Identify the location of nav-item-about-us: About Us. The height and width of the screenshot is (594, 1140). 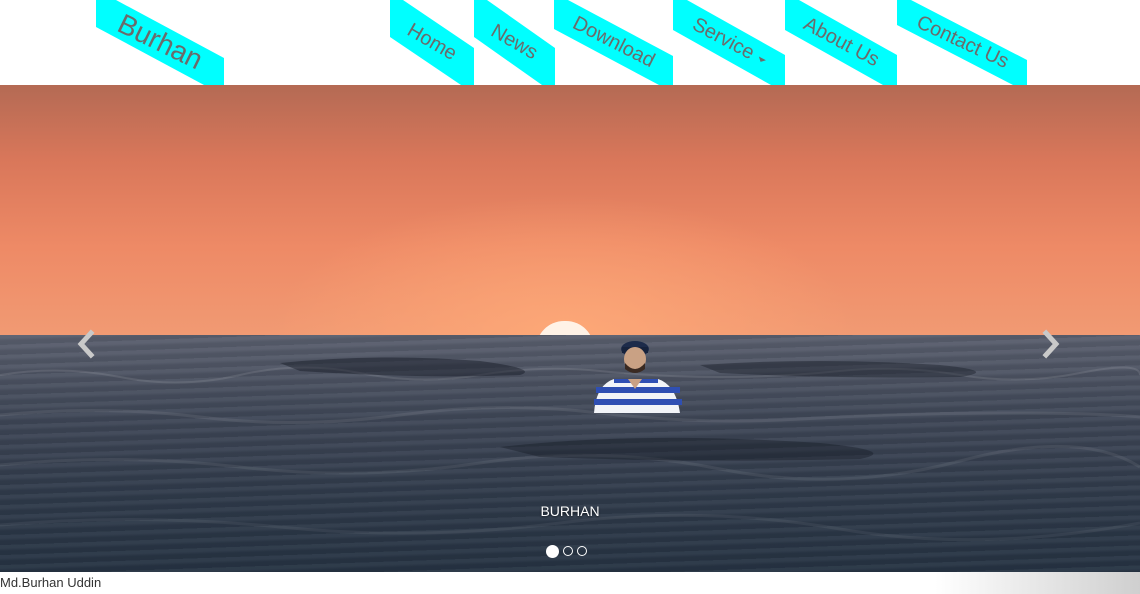
(841, 42).